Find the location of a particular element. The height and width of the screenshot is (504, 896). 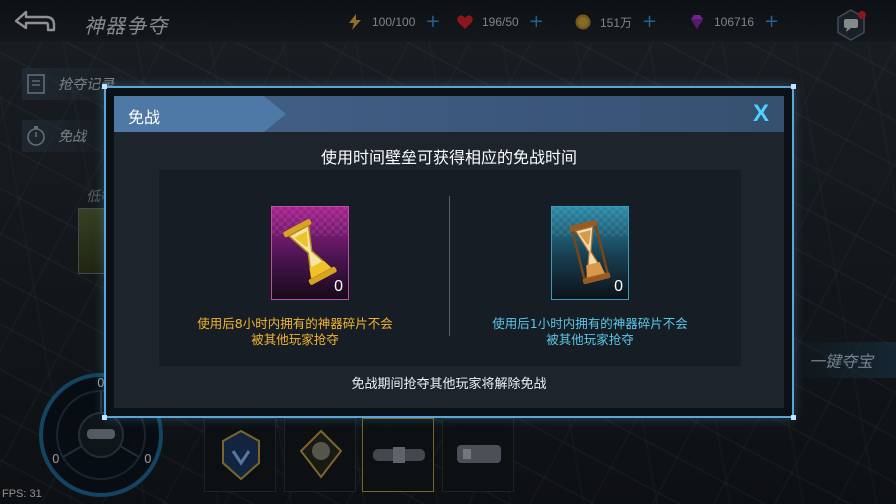

description-line: 使用后1小时内拥有的神器碎片不会 is located at coordinates (590, 323).